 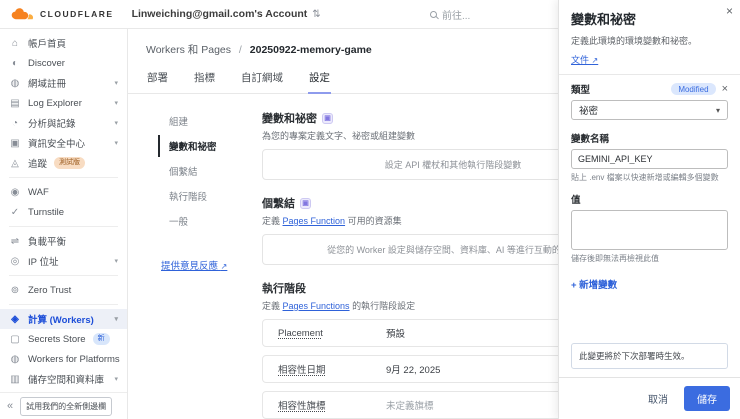 What do you see at coordinates (658, 398) in the screenshot?
I see `cancel-button: 取消` at bounding box center [658, 398].